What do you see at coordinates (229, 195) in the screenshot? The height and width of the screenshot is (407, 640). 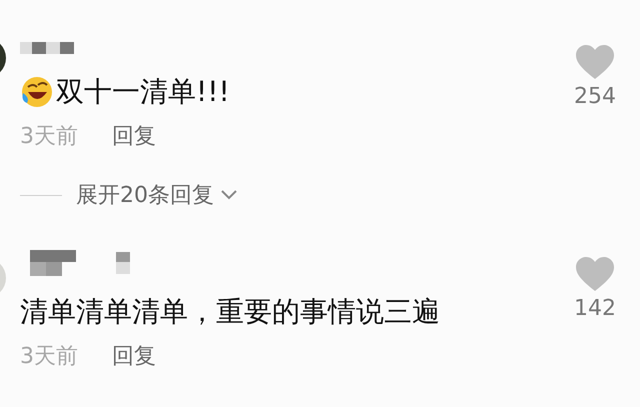 I see `chevron-down-icon` at bounding box center [229, 195].